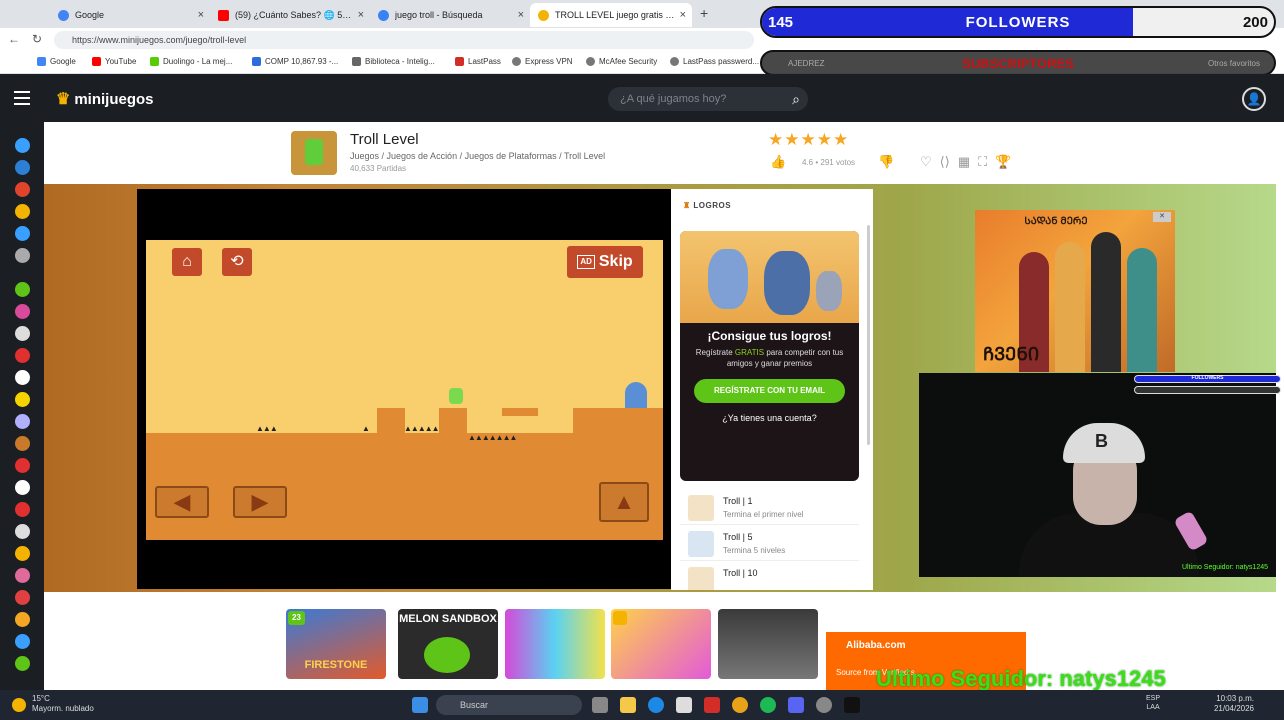 The height and width of the screenshot is (720, 1284). Describe the element at coordinates (22, 255) in the screenshot. I see `shuffle-icon` at that location.